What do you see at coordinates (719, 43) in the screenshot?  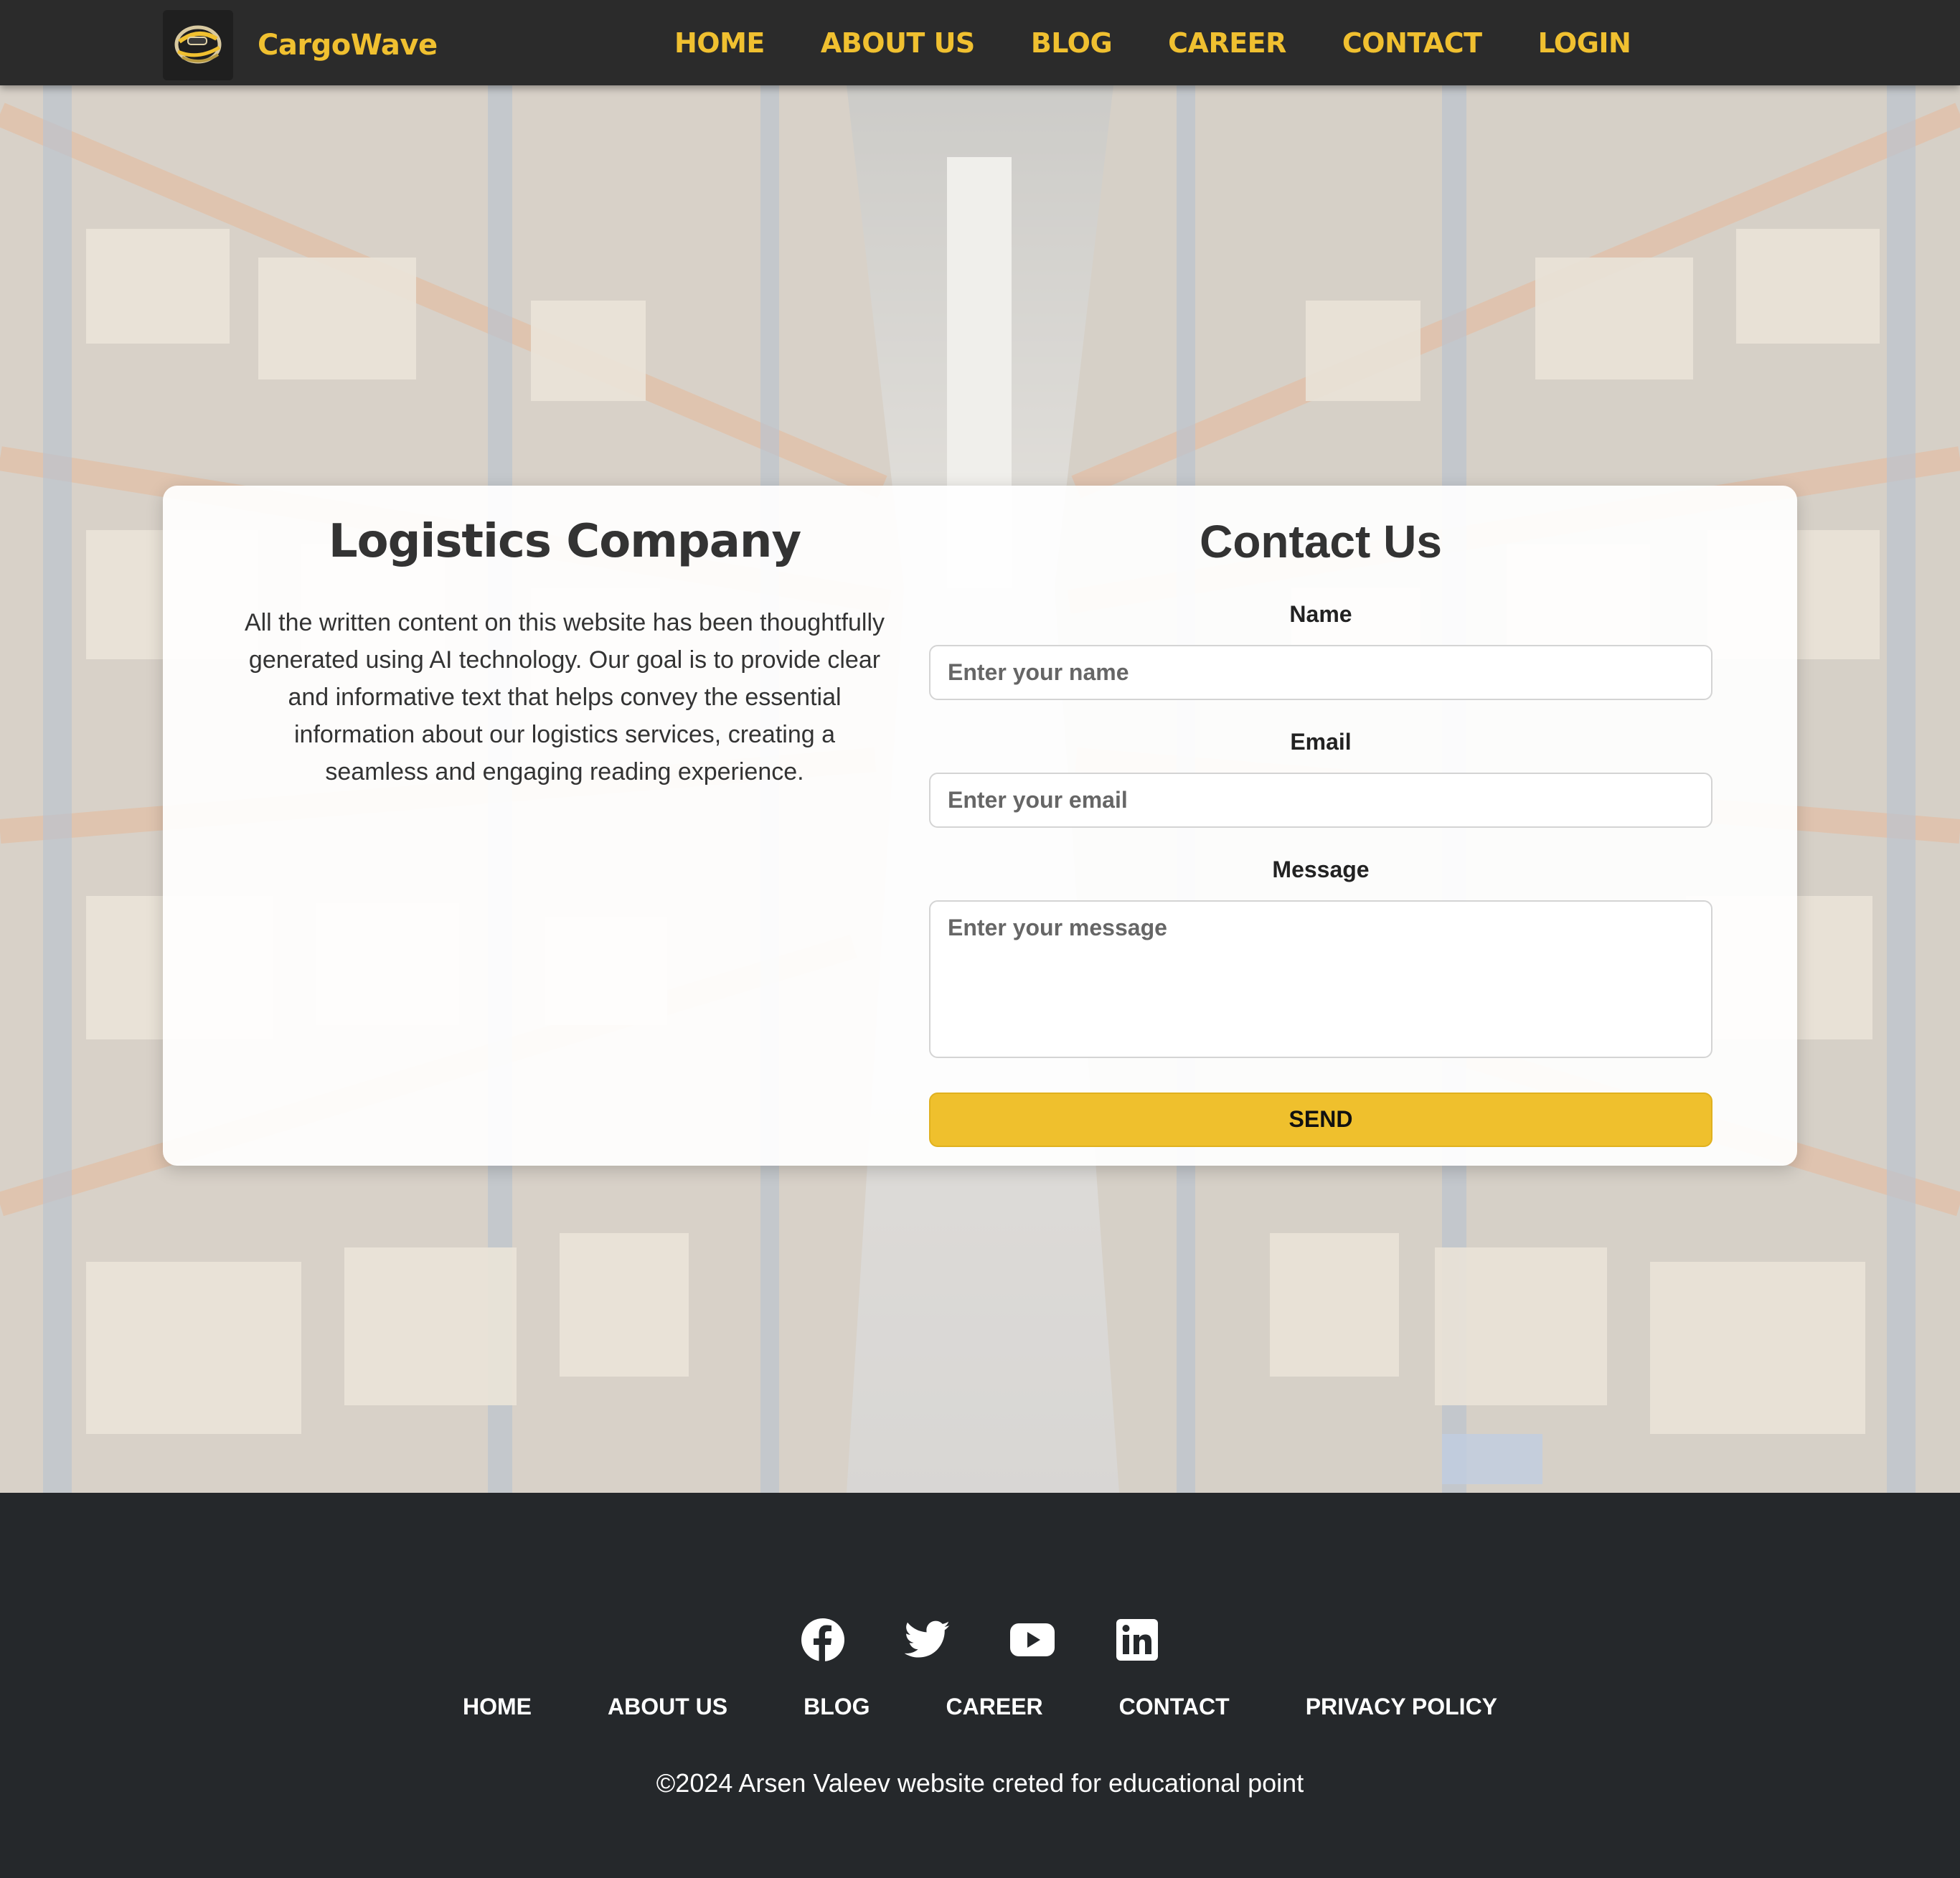 I see `nav-home: HOME` at bounding box center [719, 43].